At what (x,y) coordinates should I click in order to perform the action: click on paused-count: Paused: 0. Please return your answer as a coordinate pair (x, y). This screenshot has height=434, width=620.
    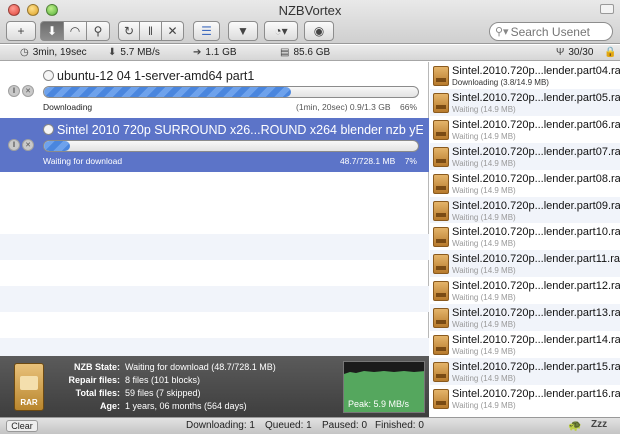
    Looking at the image, I should click on (345, 425).